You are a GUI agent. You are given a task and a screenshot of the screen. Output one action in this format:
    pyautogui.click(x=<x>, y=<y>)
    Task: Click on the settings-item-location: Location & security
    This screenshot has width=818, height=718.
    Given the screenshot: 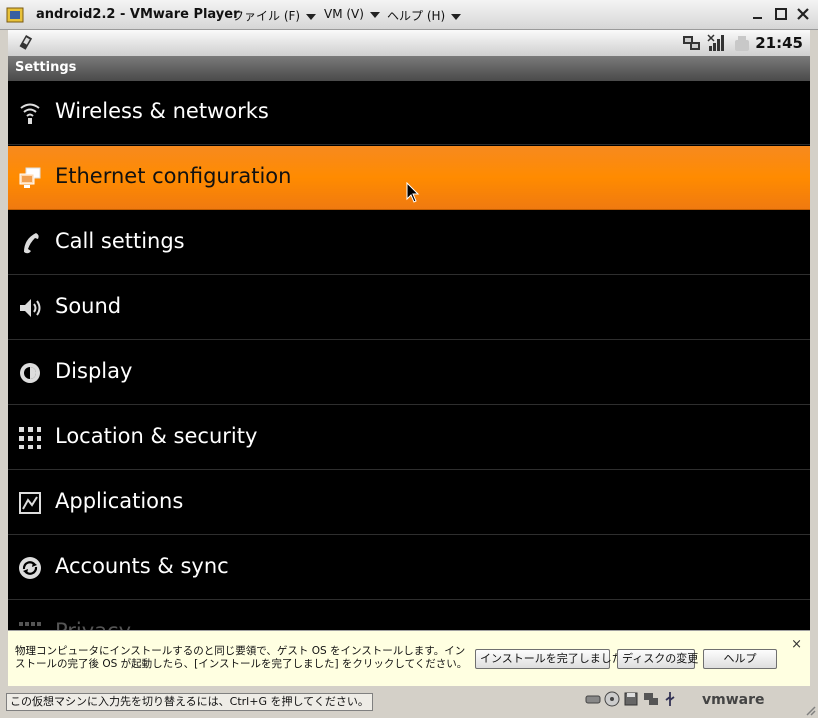 What is the action you would take?
    pyautogui.click(x=409, y=438)
    